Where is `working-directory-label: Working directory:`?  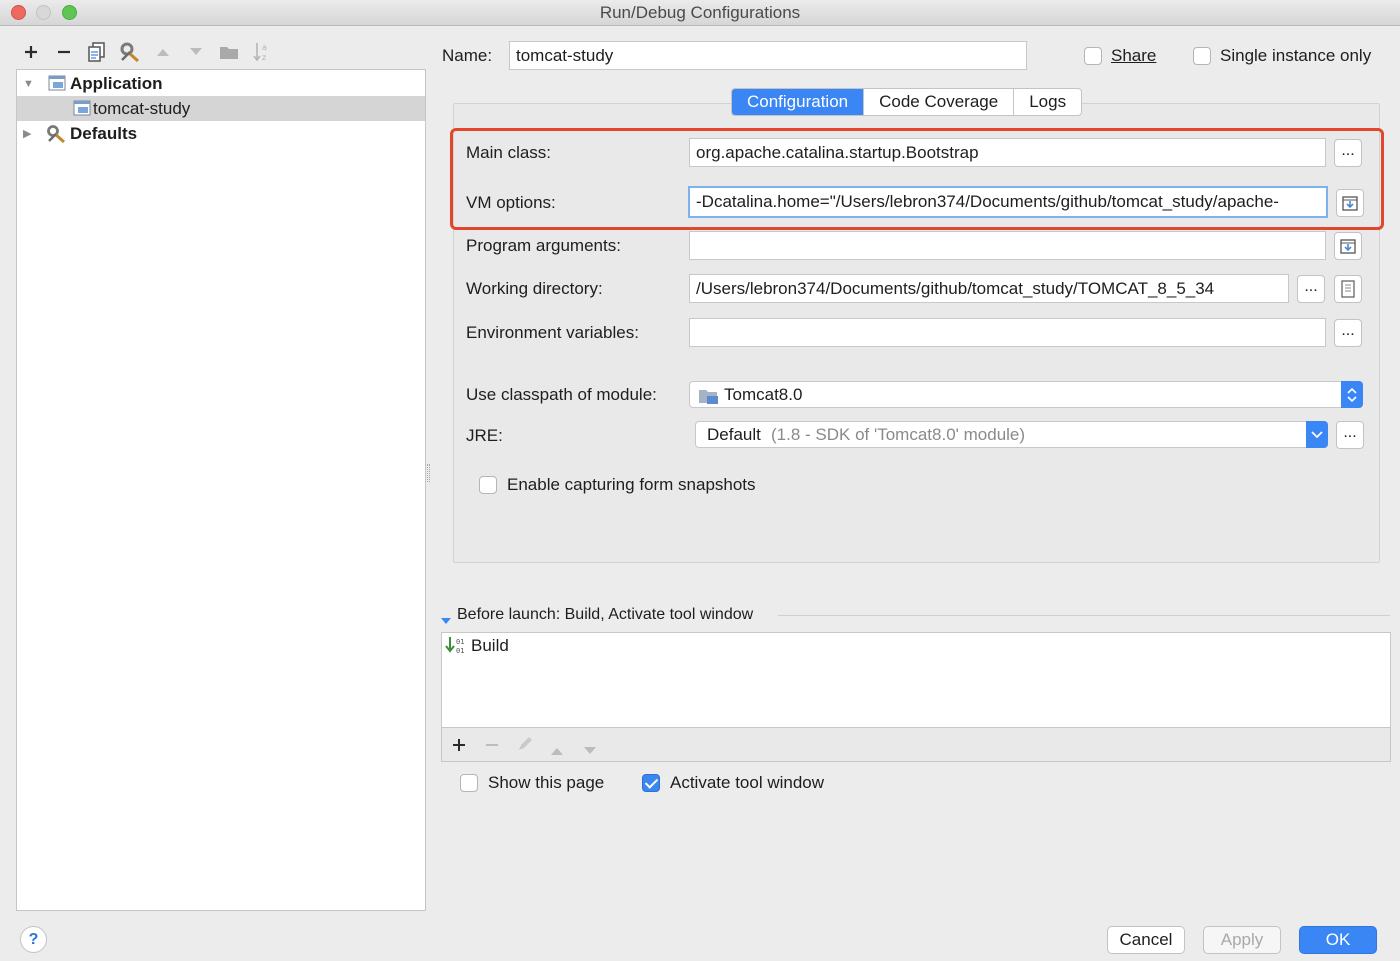
working-directory-label: Working directory: is located at coordinates (534, 288).